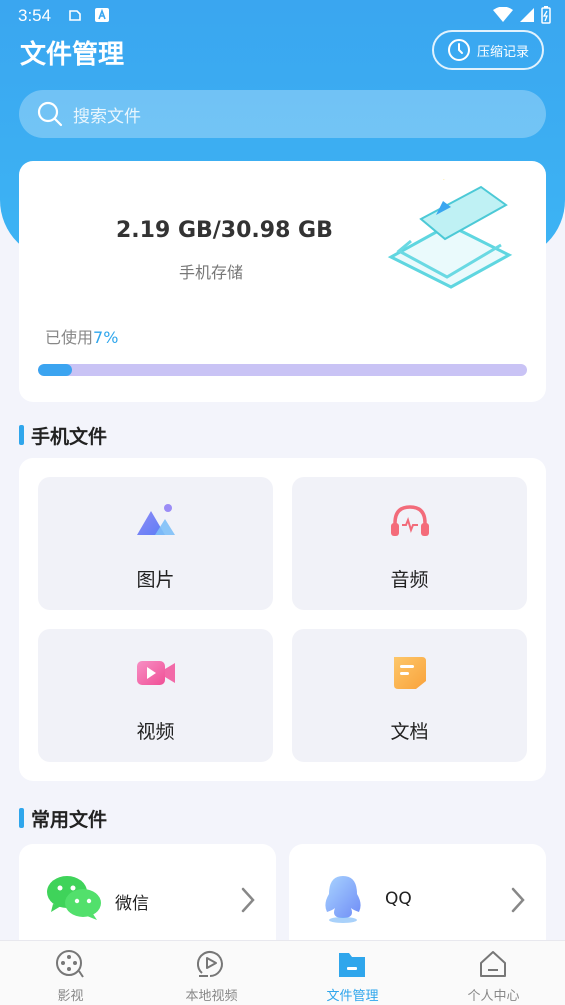 The height and width of the screenshot is (1005, 565). I want to click on common-item-wechat-label: 微信, so click(132, 904).